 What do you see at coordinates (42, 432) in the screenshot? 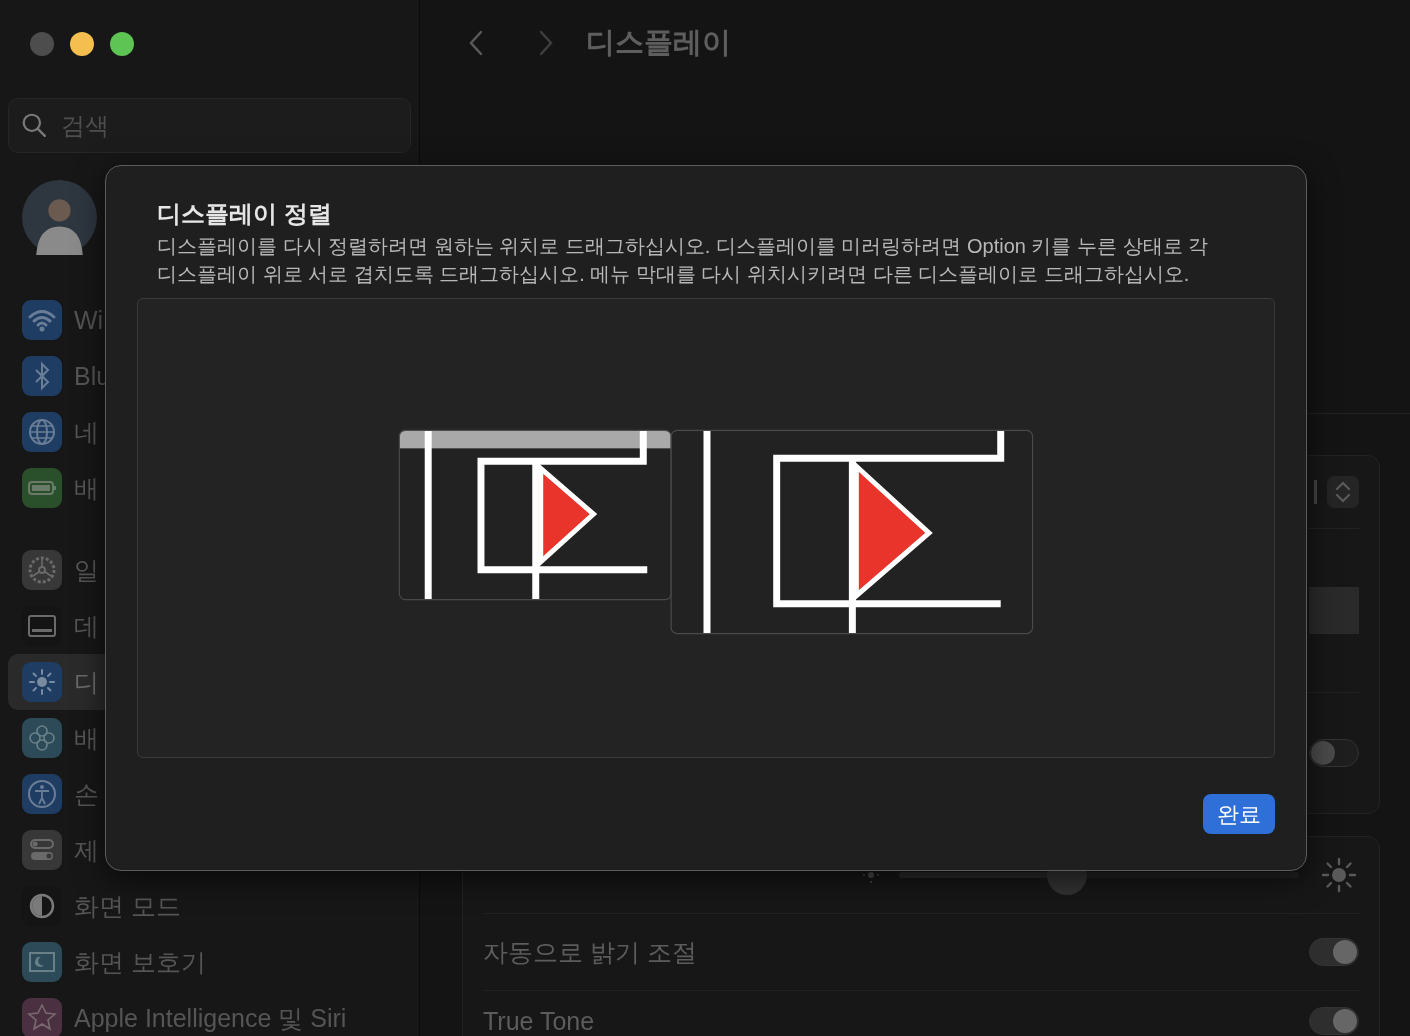
I see `globe-icon` at bounding box center [42, 432].